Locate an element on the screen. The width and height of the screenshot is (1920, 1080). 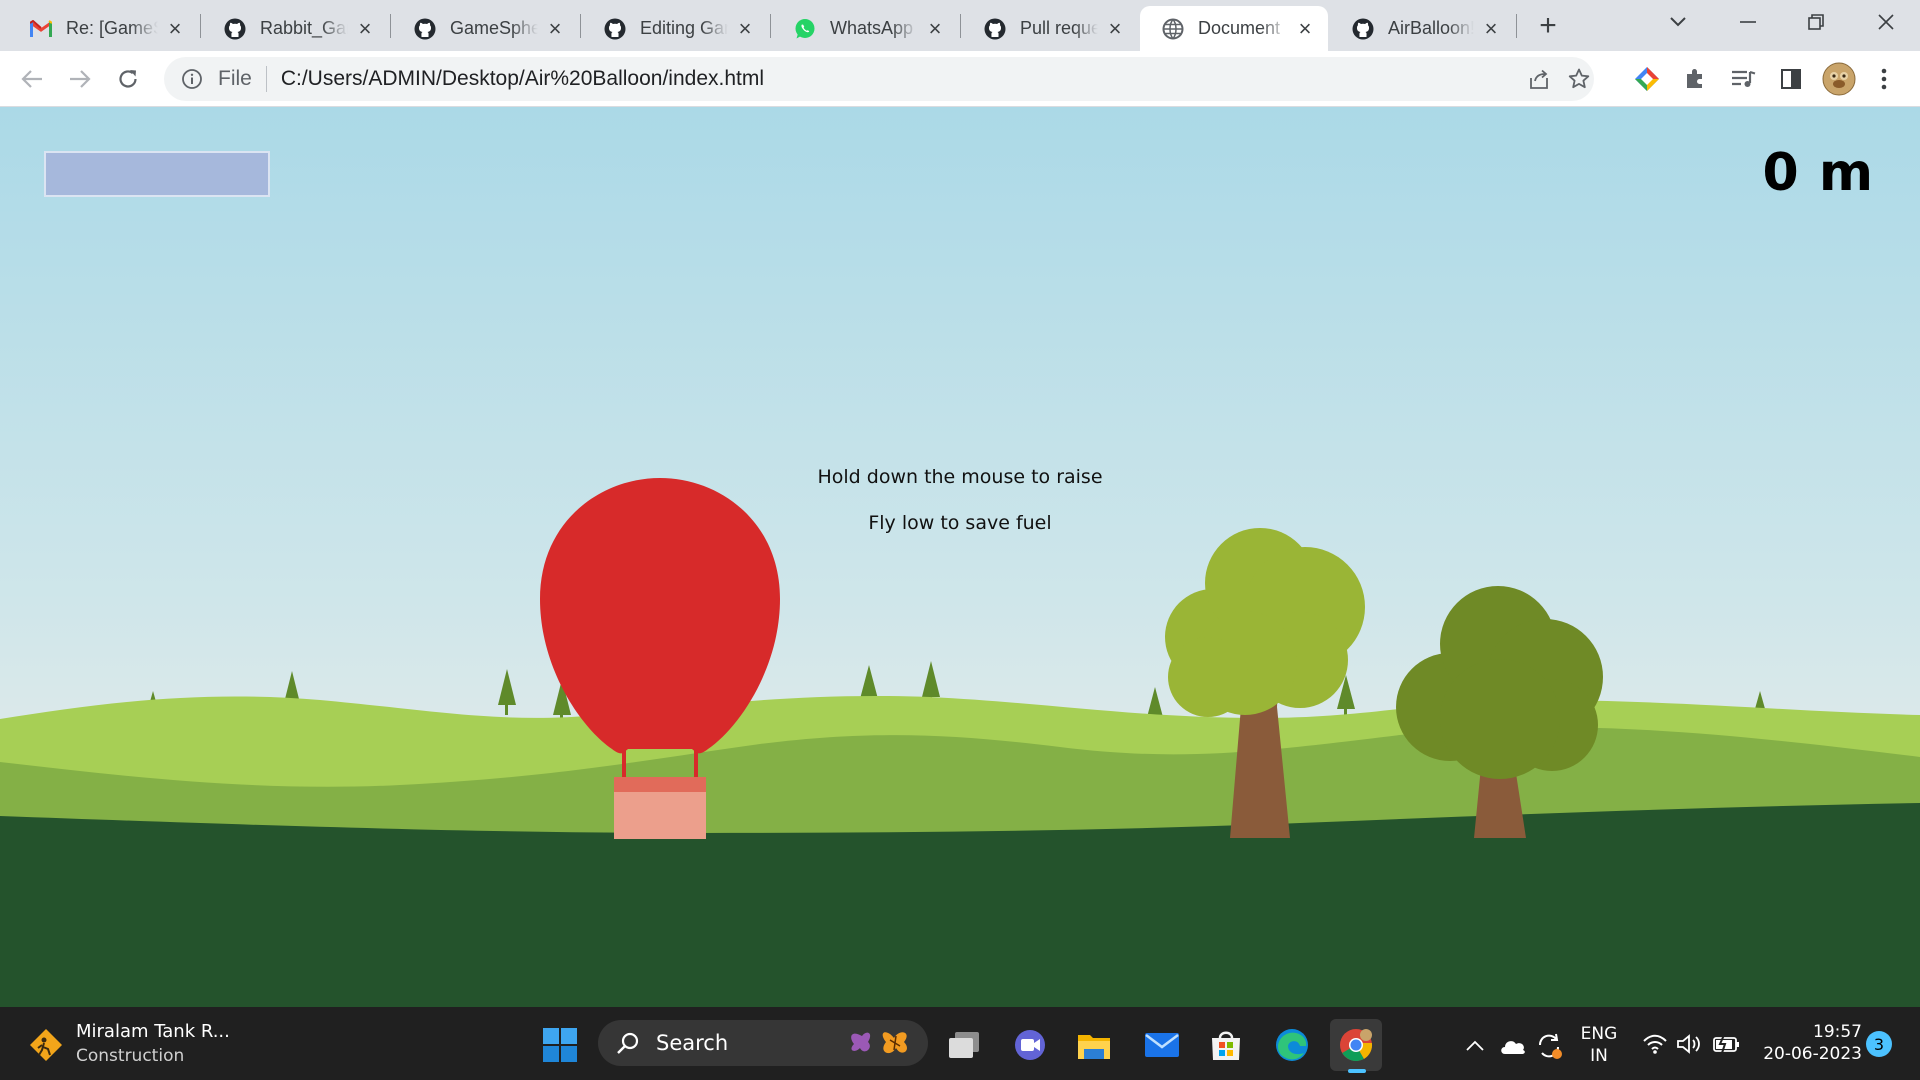
extensions-puzzle-icon is located at coordinates (1695, 79).